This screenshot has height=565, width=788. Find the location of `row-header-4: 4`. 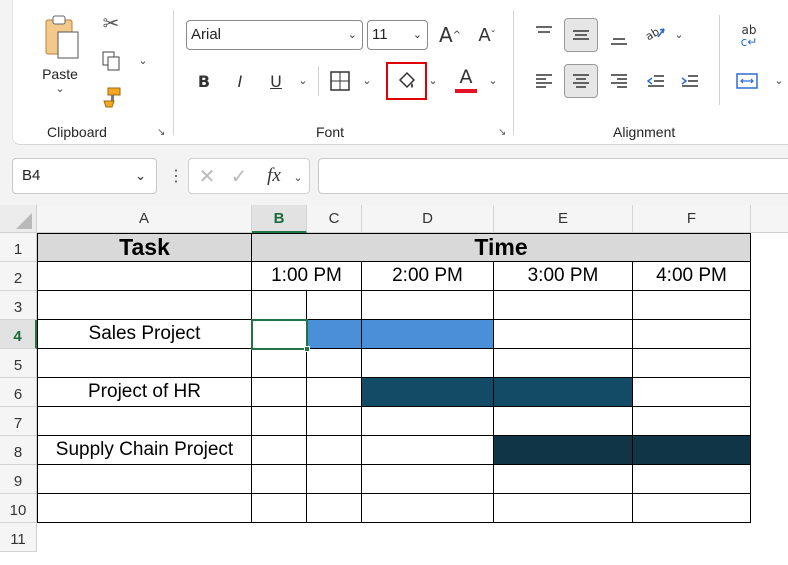

row-header-4: 4 is located at coordinates (18, 334).